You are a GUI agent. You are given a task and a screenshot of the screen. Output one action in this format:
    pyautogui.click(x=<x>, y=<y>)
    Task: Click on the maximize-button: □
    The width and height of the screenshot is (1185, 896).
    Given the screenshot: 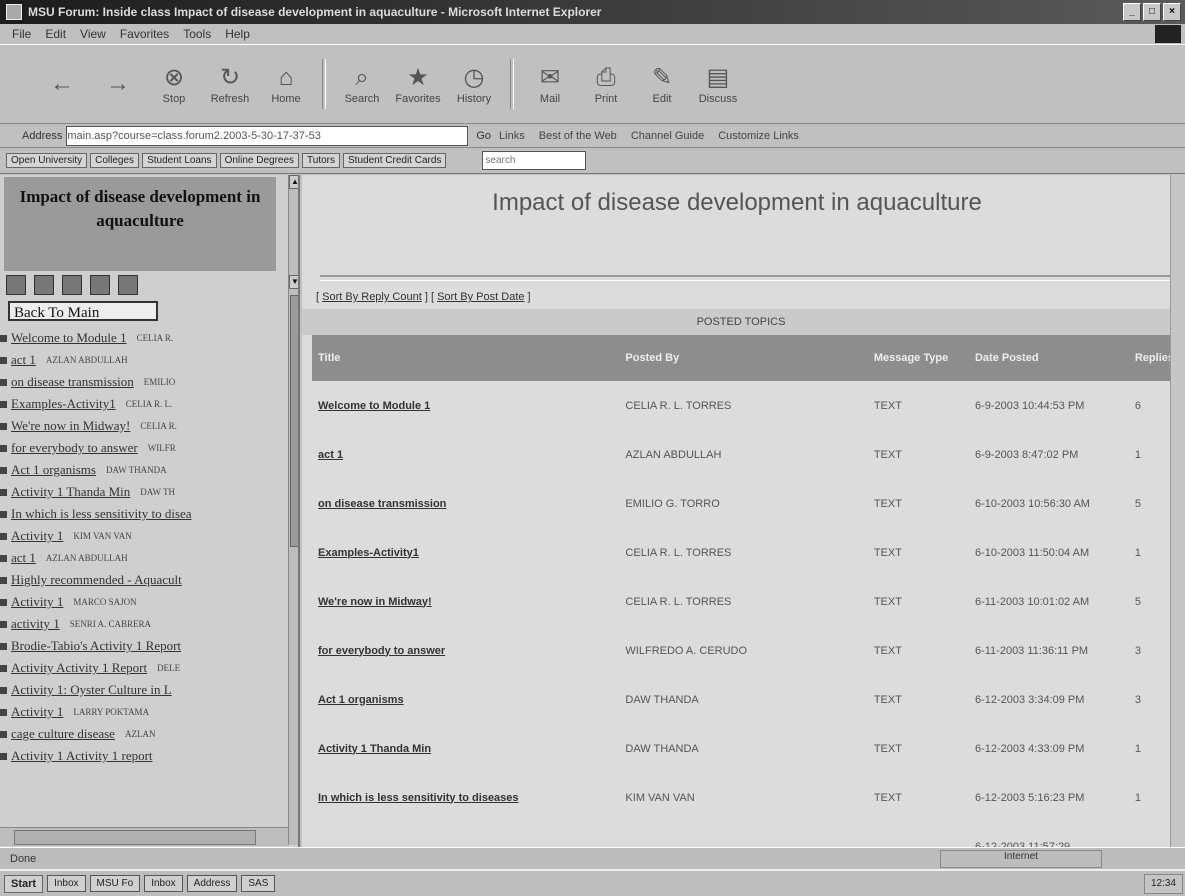 What is the action you would take?
    pyautogui.click(x=1152, y=12)
    